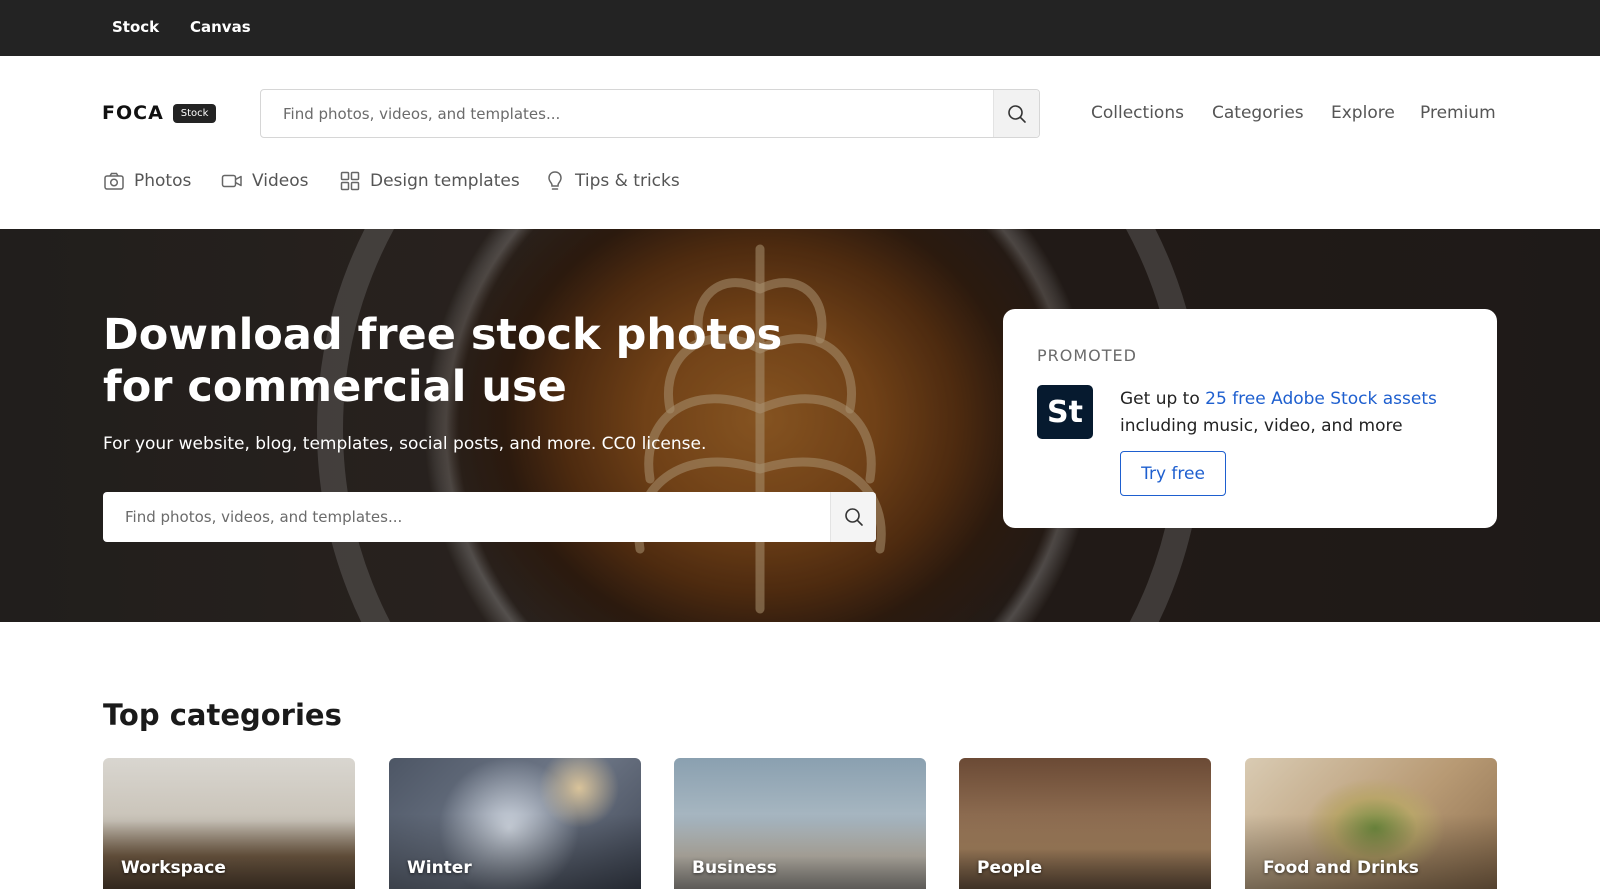  I want to click on subnav-tips-tricks-label: Tips & tricks, so click(627, 181).